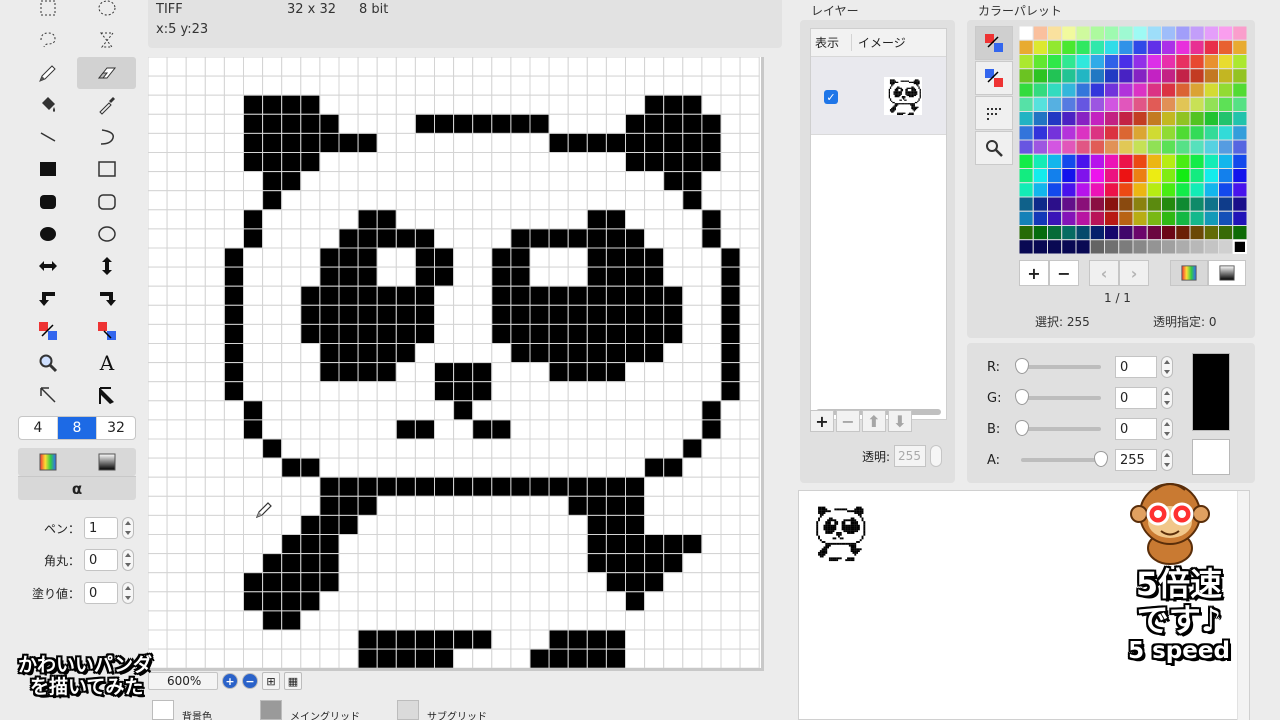  What do you see at coordinates (1136, 367) in the screenshot?
I see `red-value-input: 0` at bounding box center [1136, 367].